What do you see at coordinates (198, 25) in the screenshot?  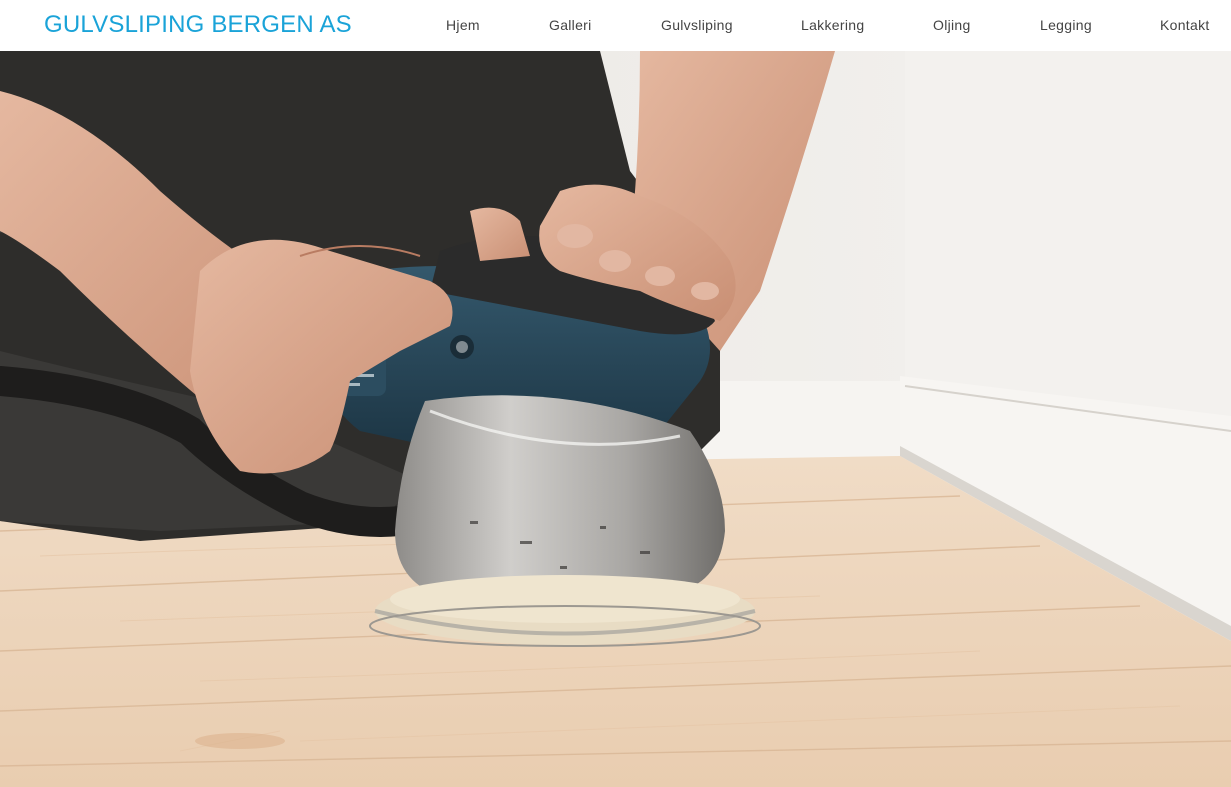 I see `brand-logo-link: GULVSLIPING BERGEN AS` at bounding box center [198, 25].